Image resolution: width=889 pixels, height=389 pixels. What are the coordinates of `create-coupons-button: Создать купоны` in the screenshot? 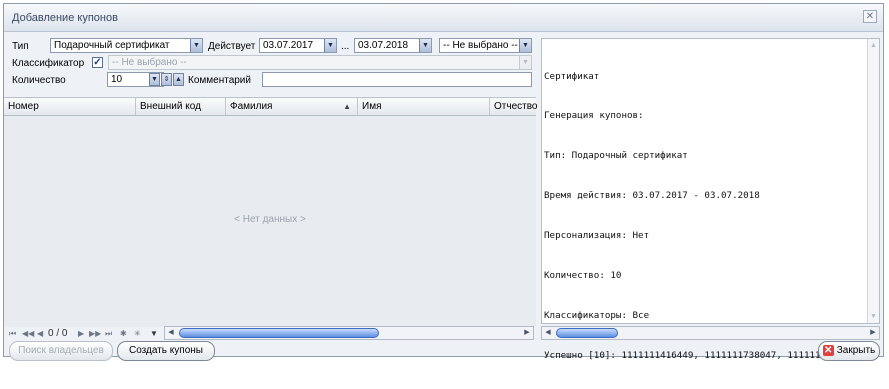 It's located at (166, 351).